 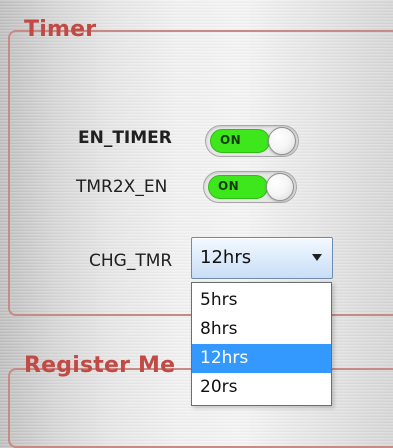 I want to click on en-timer-toggle-knob, so click(x=282, y=141).